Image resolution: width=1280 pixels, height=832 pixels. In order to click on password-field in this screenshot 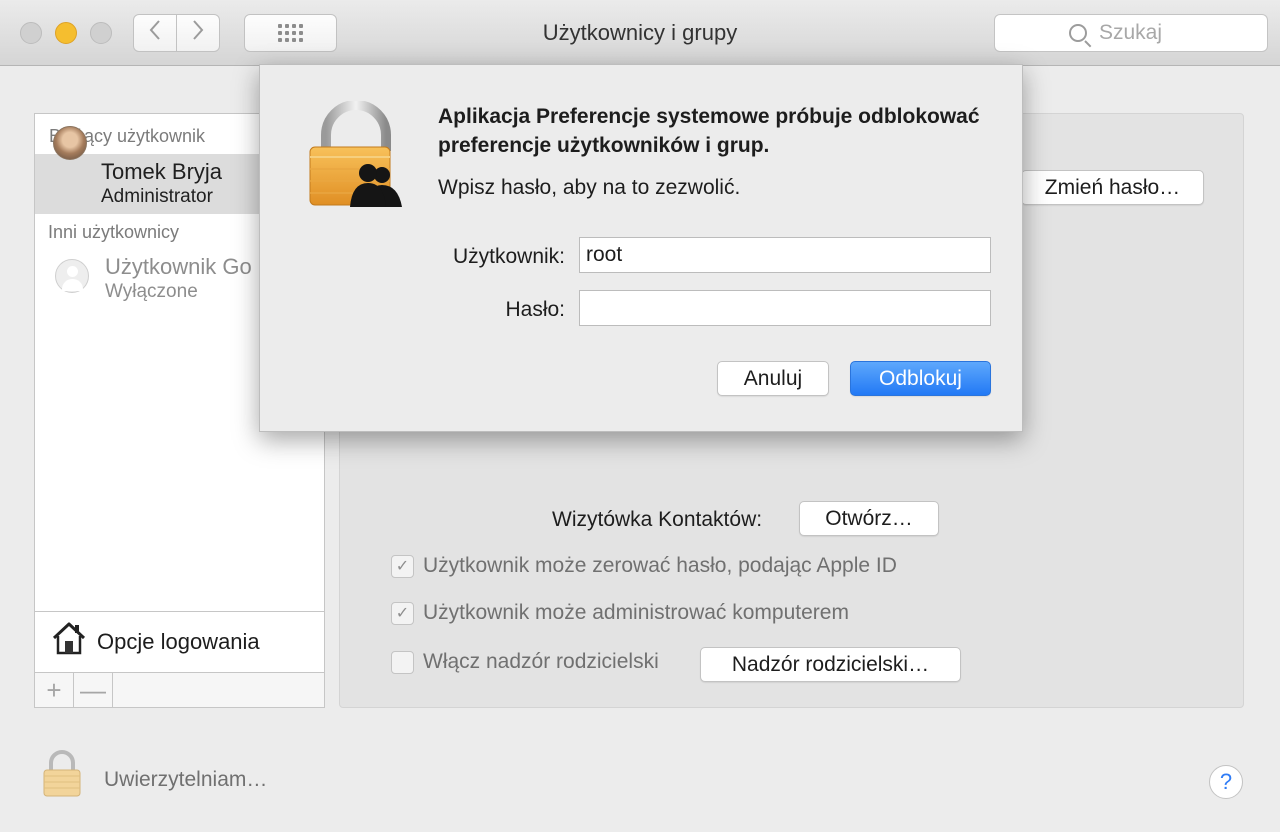, I will do `click(785, 308)`.